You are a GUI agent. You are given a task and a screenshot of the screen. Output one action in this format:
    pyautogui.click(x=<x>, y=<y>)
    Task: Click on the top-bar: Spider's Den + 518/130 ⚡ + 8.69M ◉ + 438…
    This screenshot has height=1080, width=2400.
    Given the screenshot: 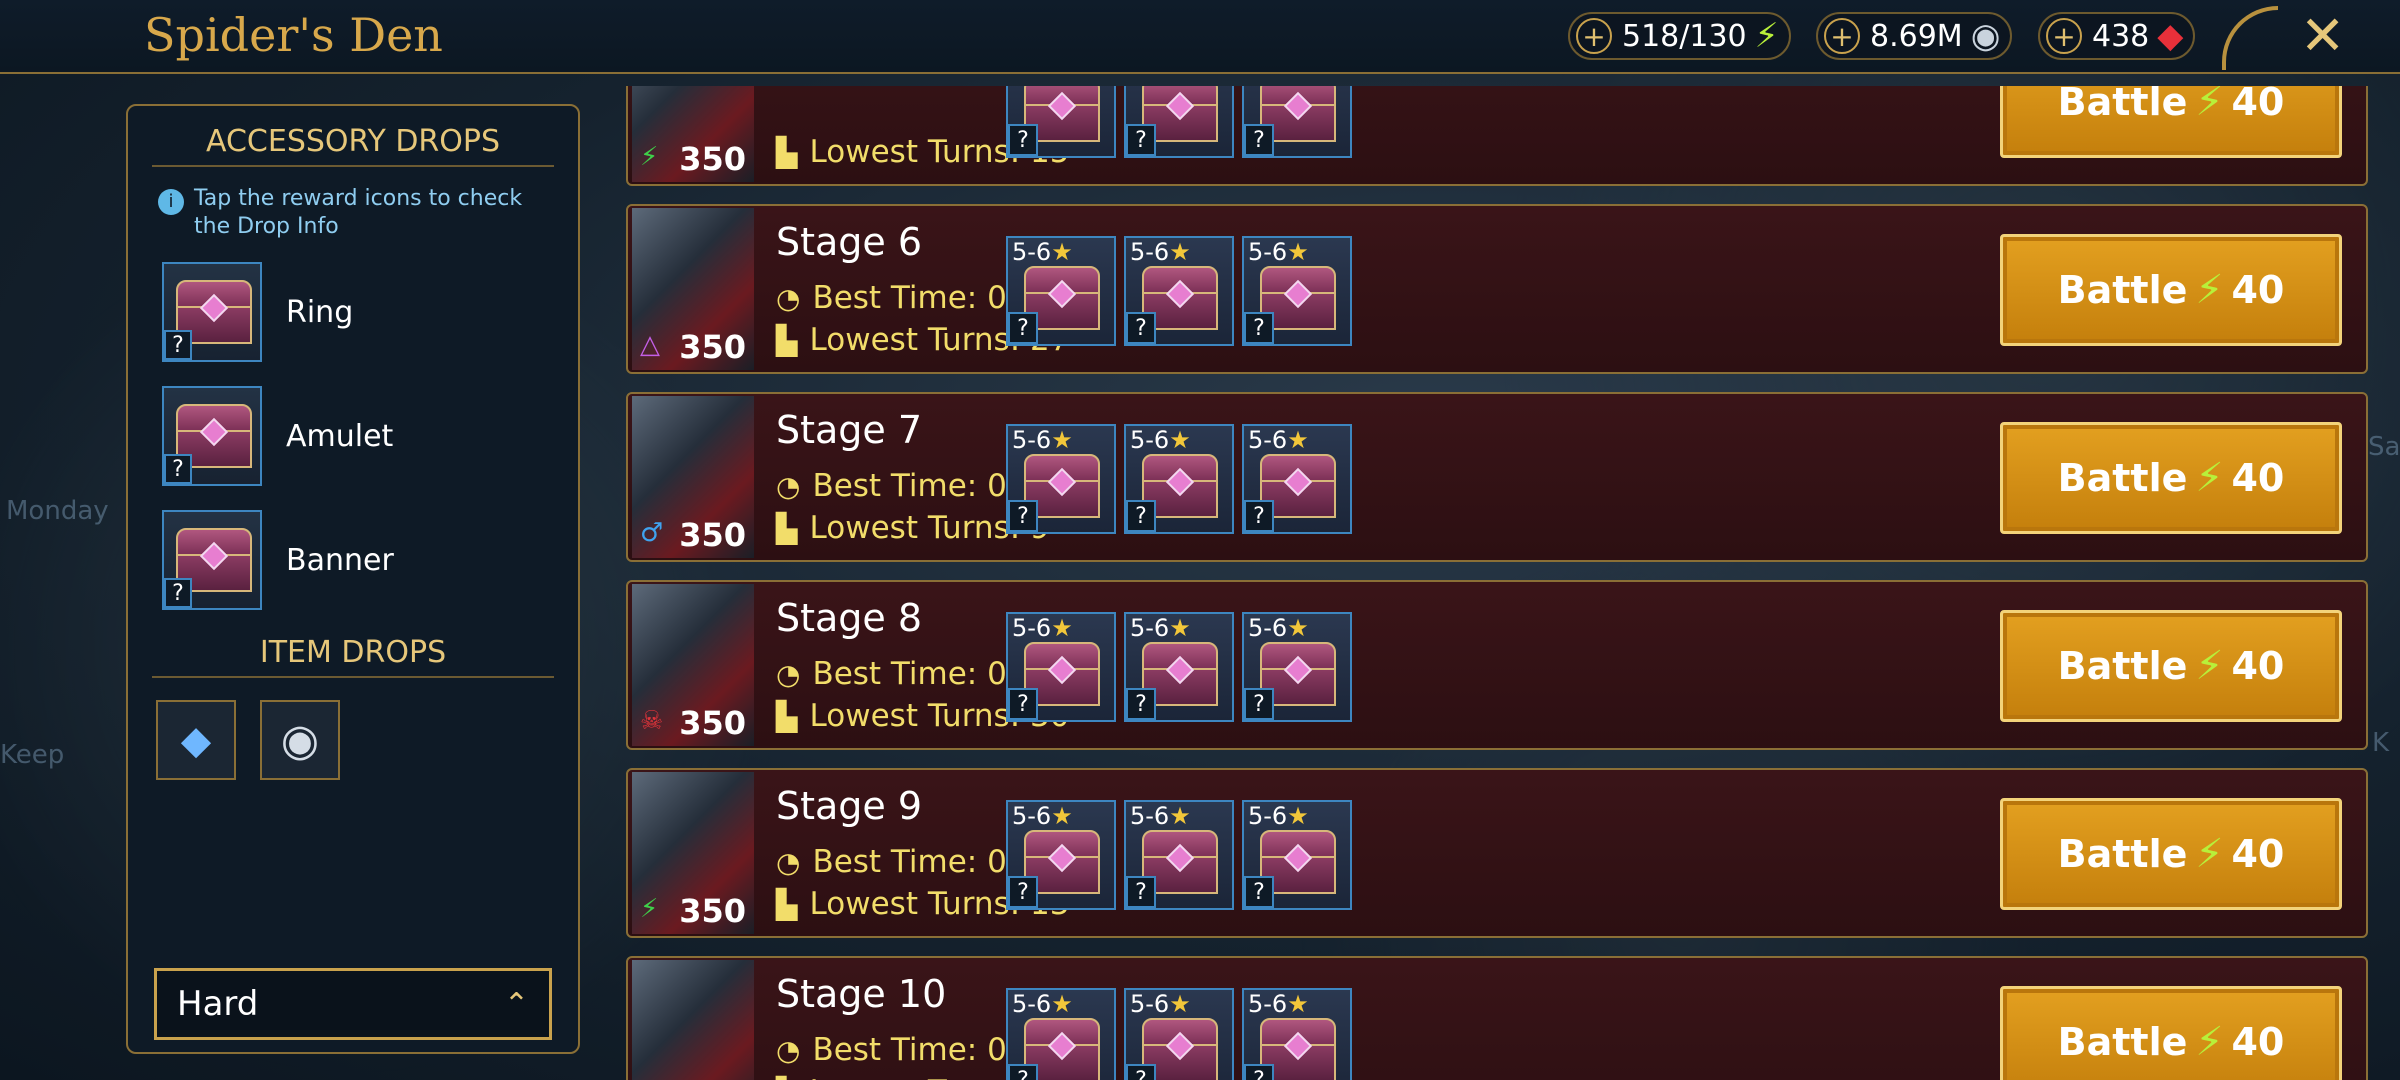 What is the action you would take?
    pyautogui.click(x=1200, y=37)
    